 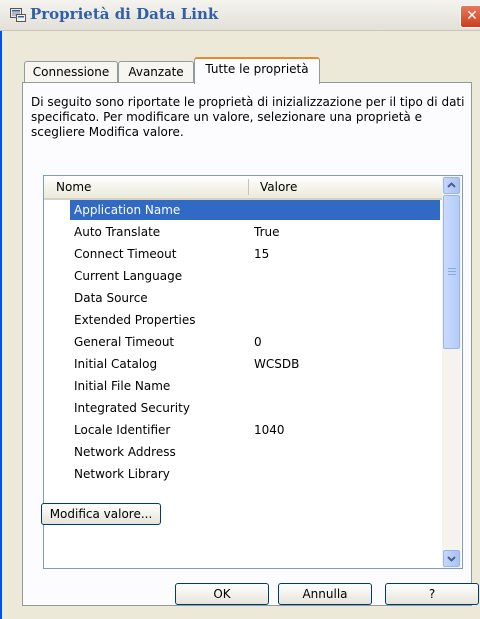 I want to click on table-row: Initial Catalog WCSDB, so click(x=243, y=365).